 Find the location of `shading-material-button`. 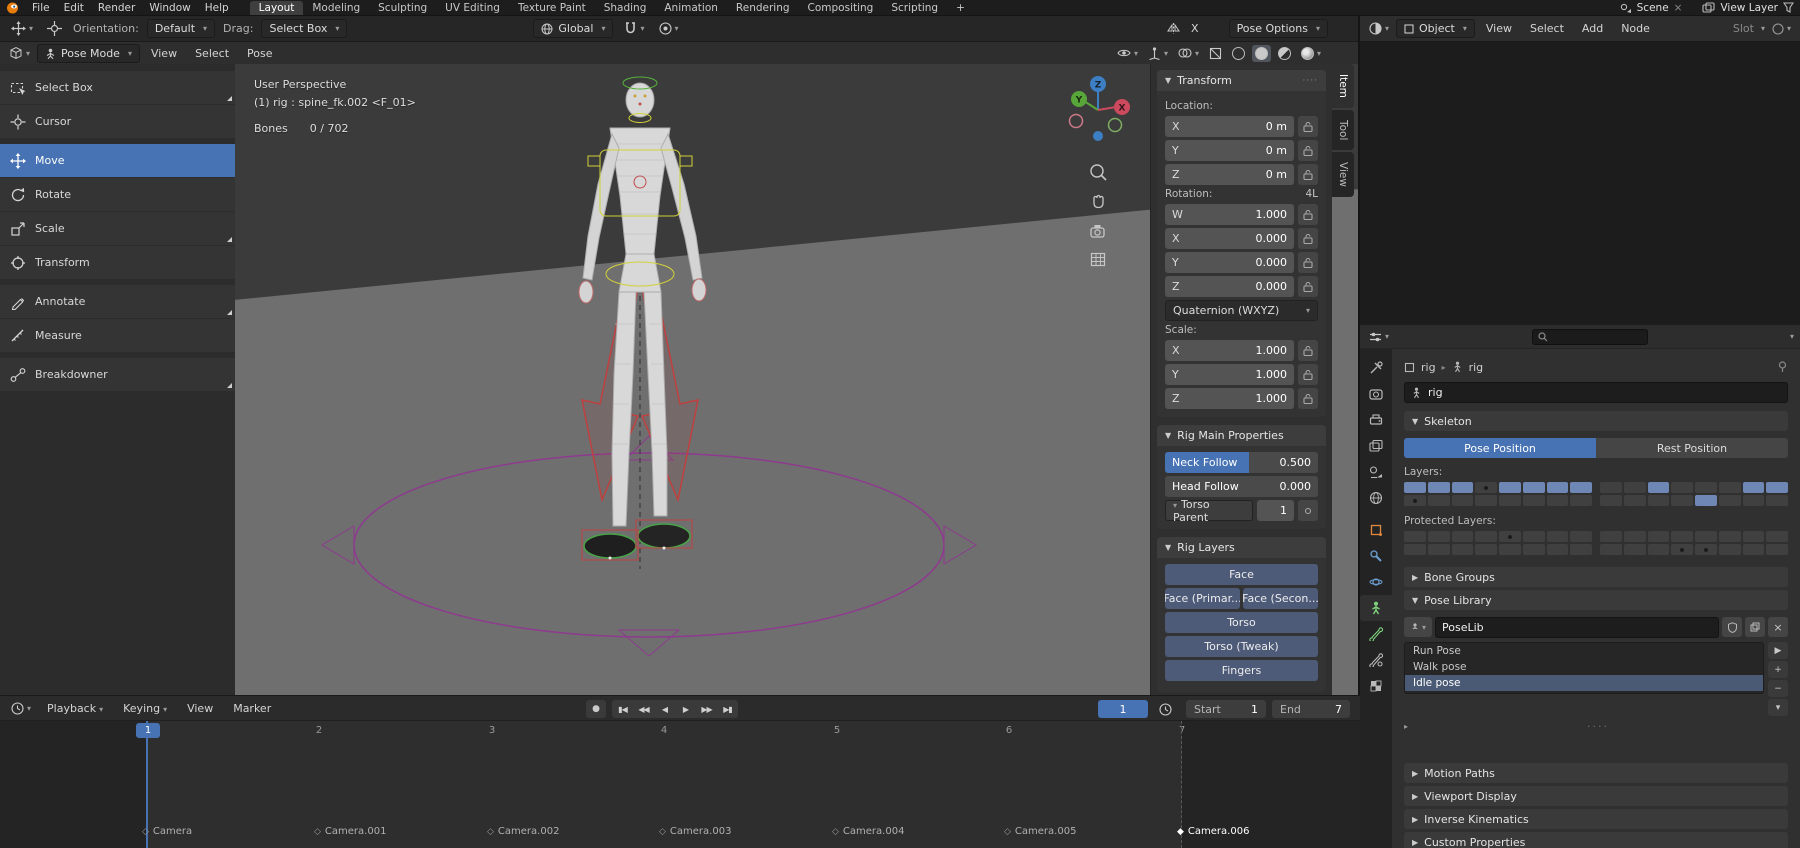

shading-material-button is located at coordinates (1284, 53).